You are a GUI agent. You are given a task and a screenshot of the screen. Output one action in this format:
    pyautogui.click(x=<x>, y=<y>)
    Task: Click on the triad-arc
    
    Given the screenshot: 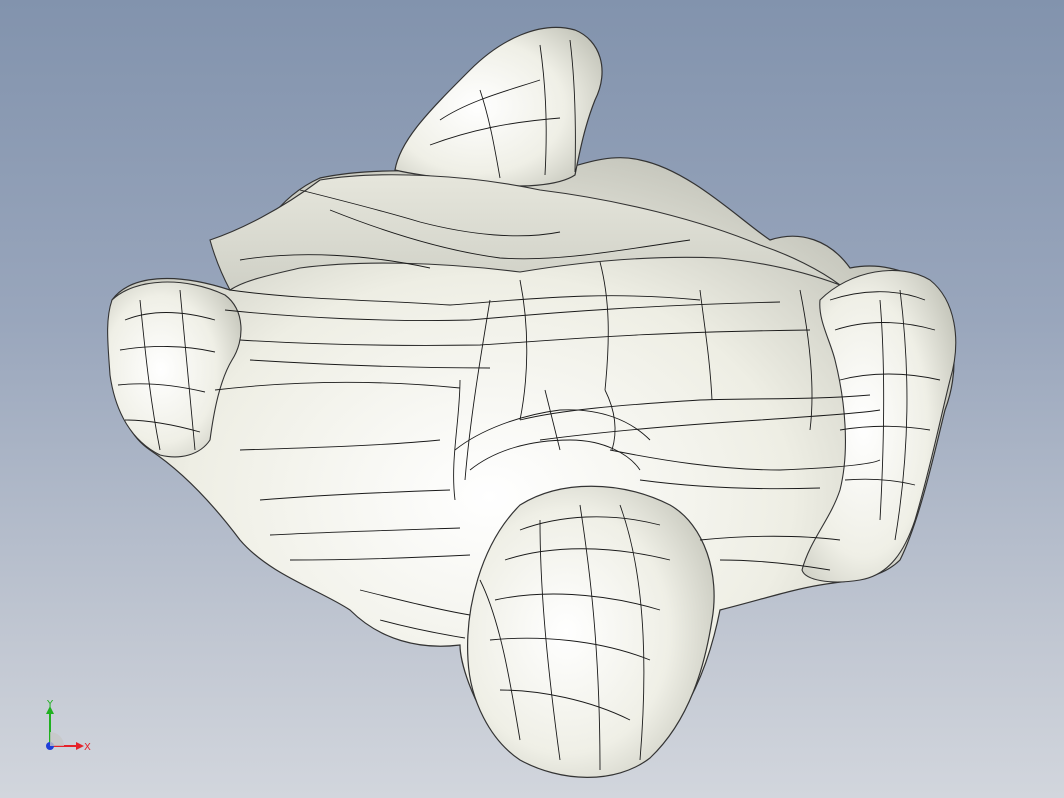 What is the action you would take?
    pyautogui.click(x=57, y=739)
    